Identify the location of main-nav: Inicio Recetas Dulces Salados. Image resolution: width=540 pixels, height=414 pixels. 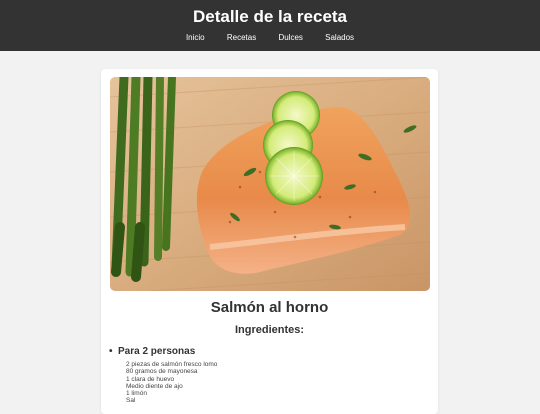
(270, 38).